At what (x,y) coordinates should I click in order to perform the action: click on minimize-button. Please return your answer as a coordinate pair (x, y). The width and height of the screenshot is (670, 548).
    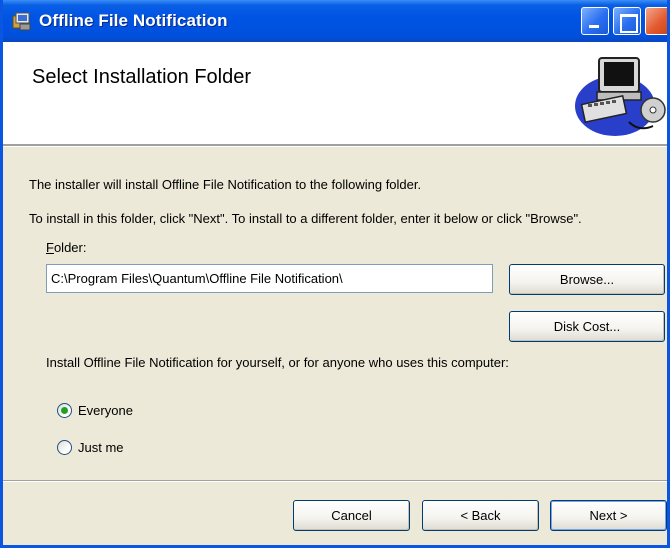
    Looking at the image, I should click on (595, 21).